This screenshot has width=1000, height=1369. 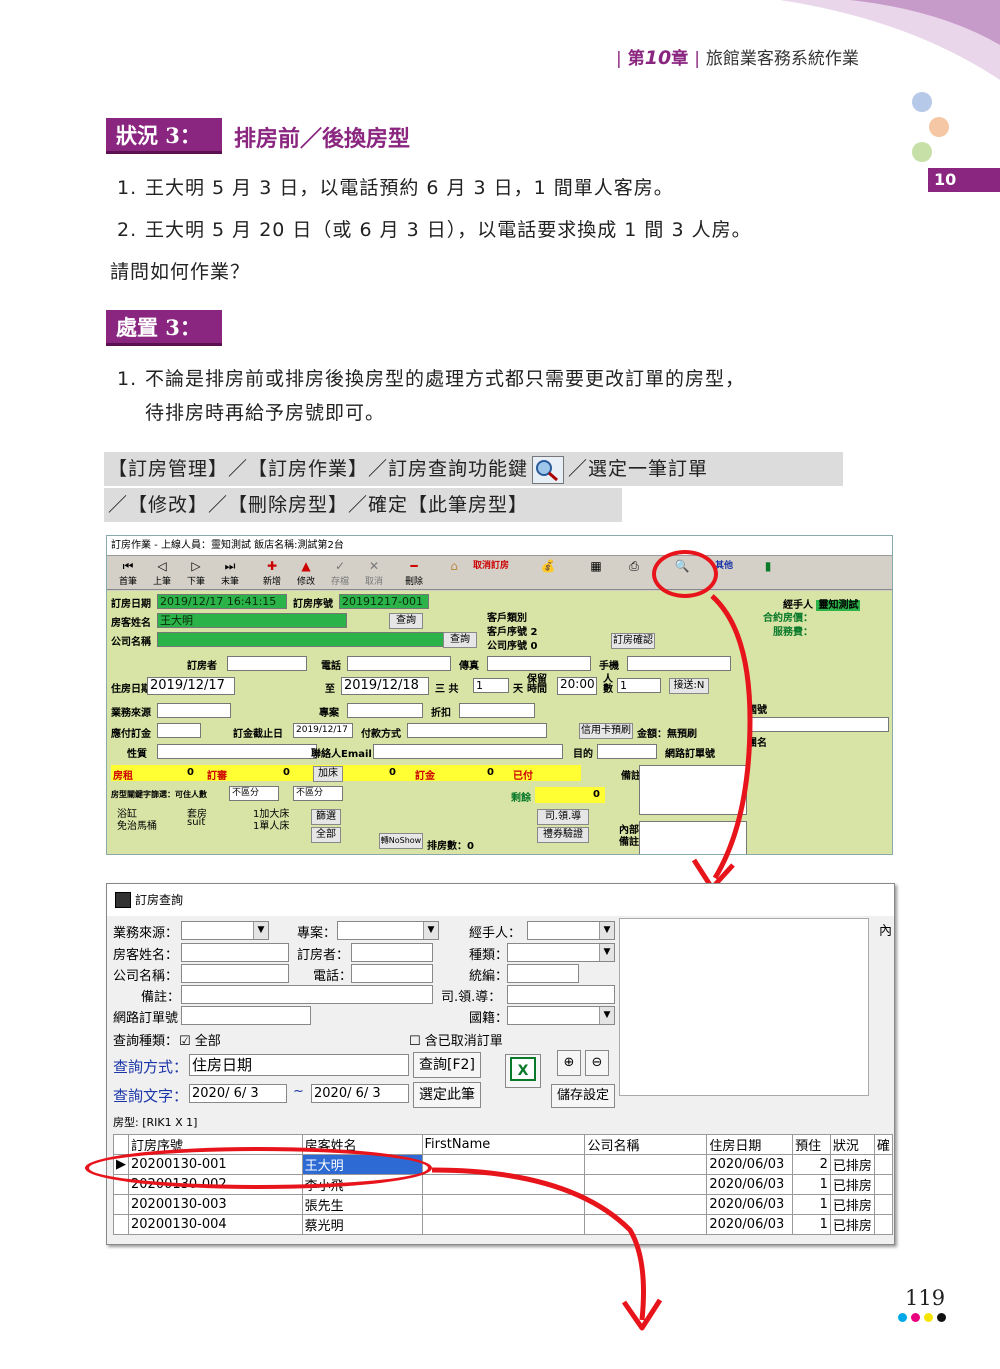 I want to click on project-select: ▼, so click(x=388, y=930).